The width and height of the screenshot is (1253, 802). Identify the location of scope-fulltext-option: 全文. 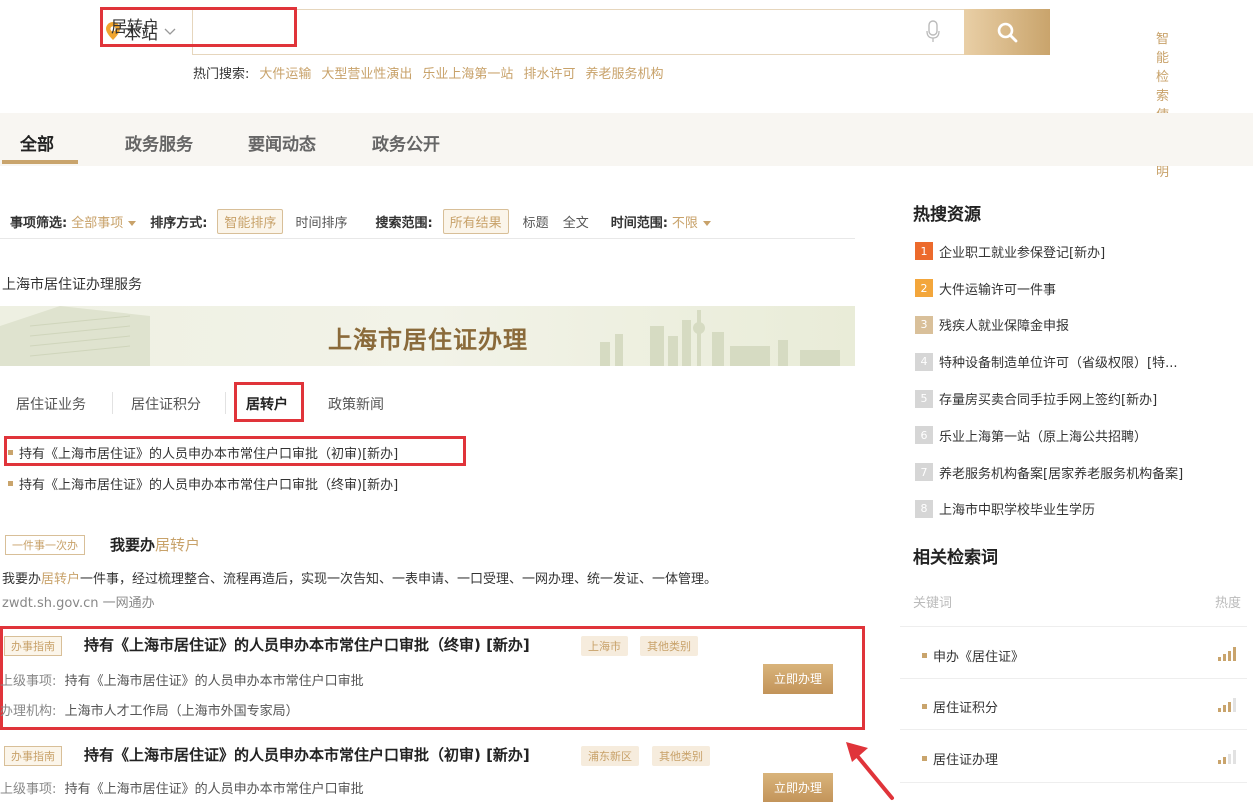
(576, 221).